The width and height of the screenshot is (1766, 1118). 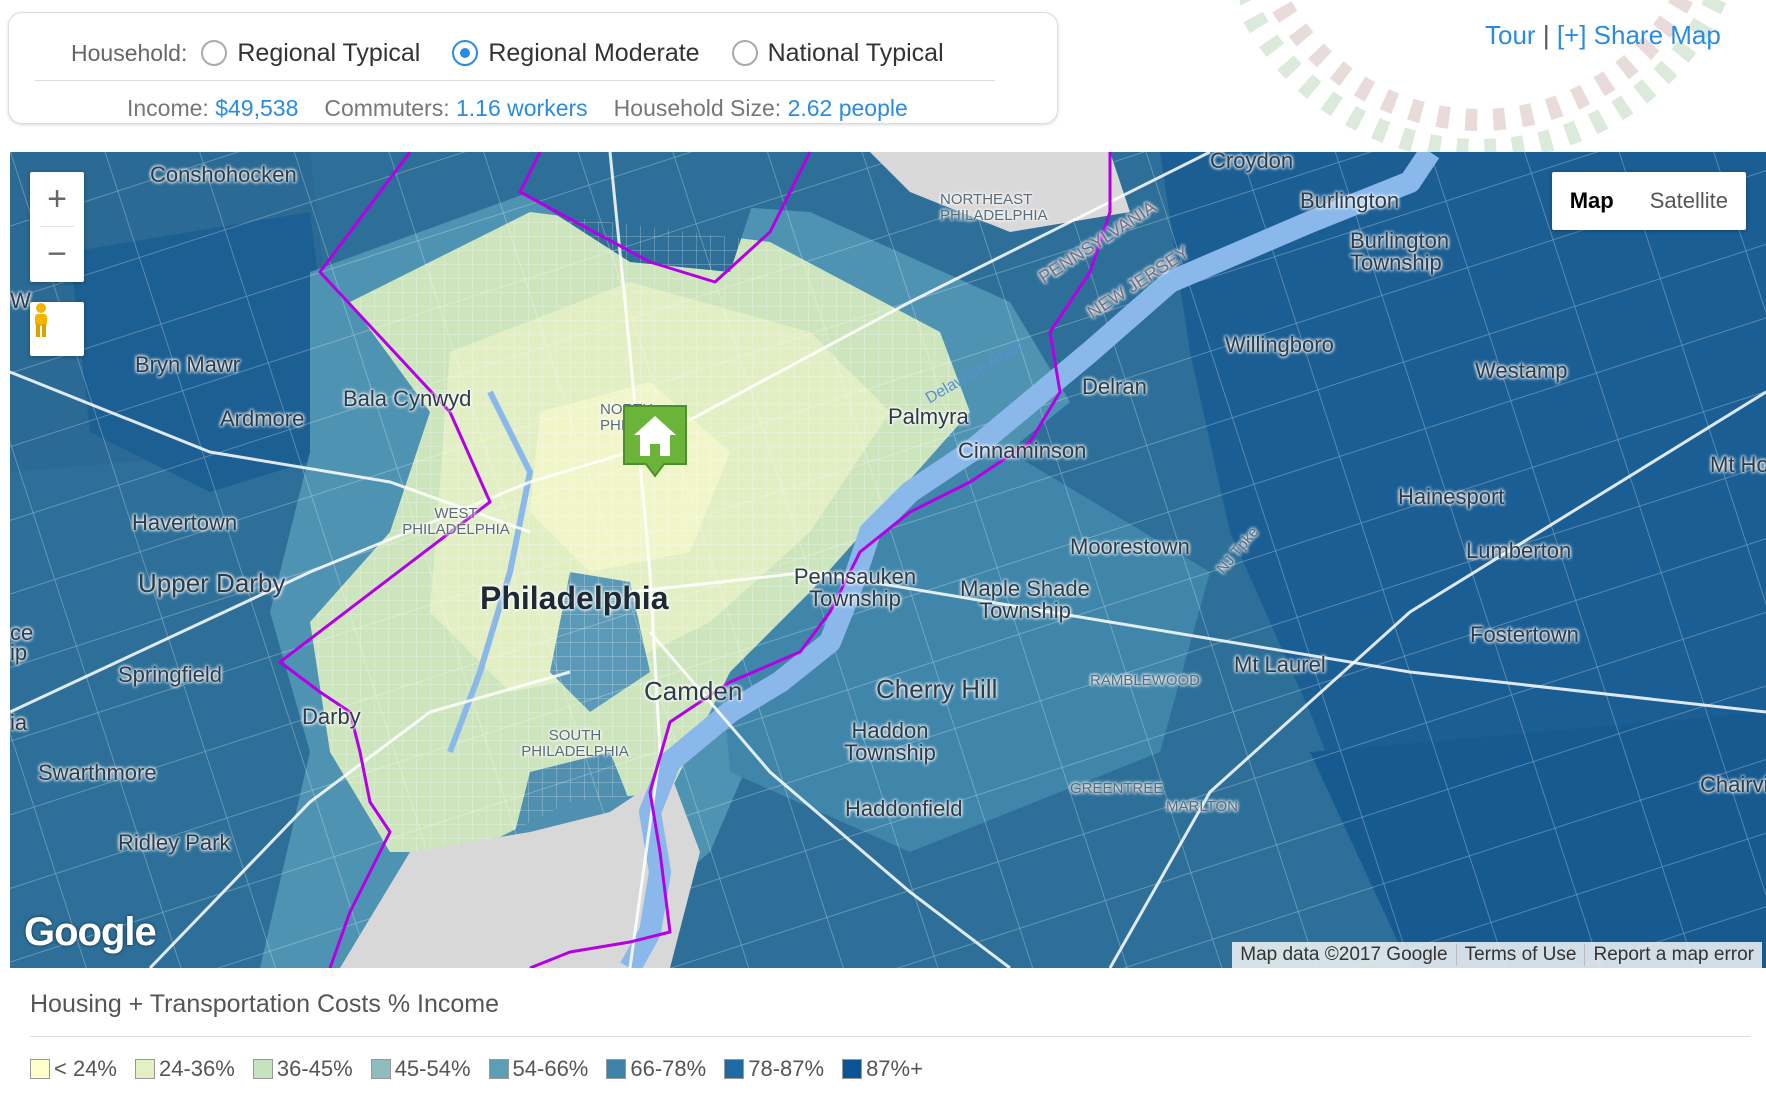 What do you see at coordinates (522, 108) in the screenshot?
I see `commuters-value: 1.16 workers` at bounding box center [522, 108].